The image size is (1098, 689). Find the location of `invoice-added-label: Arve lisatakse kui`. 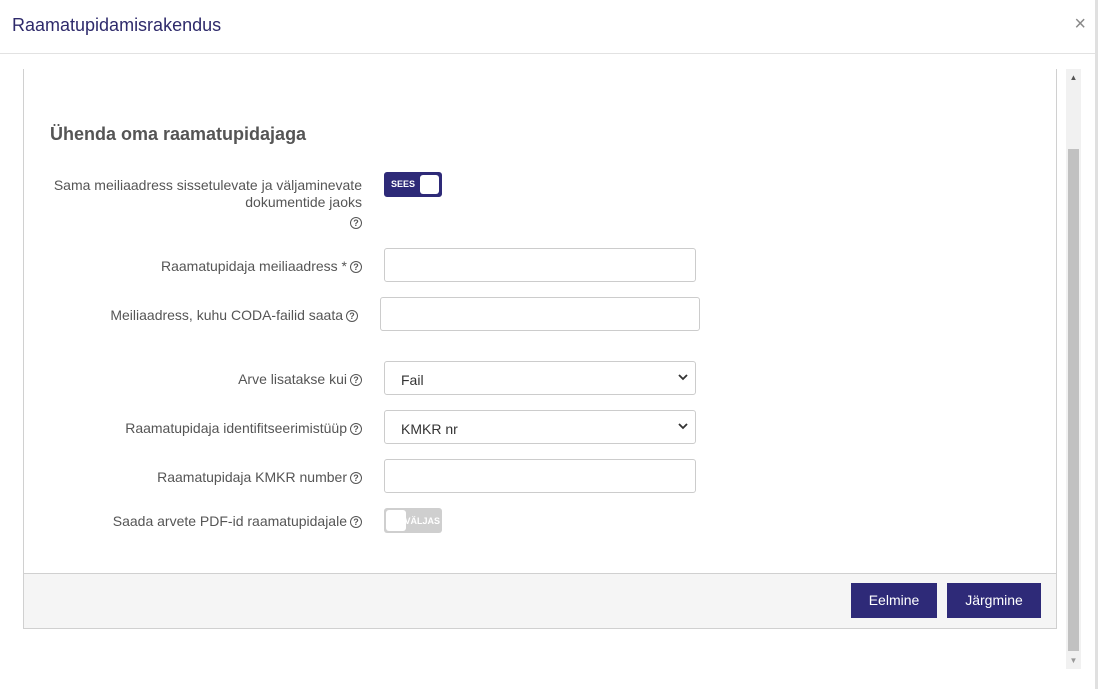

invoice-added-label: Arve lisatakse kui is located at coordinates (292, 379).